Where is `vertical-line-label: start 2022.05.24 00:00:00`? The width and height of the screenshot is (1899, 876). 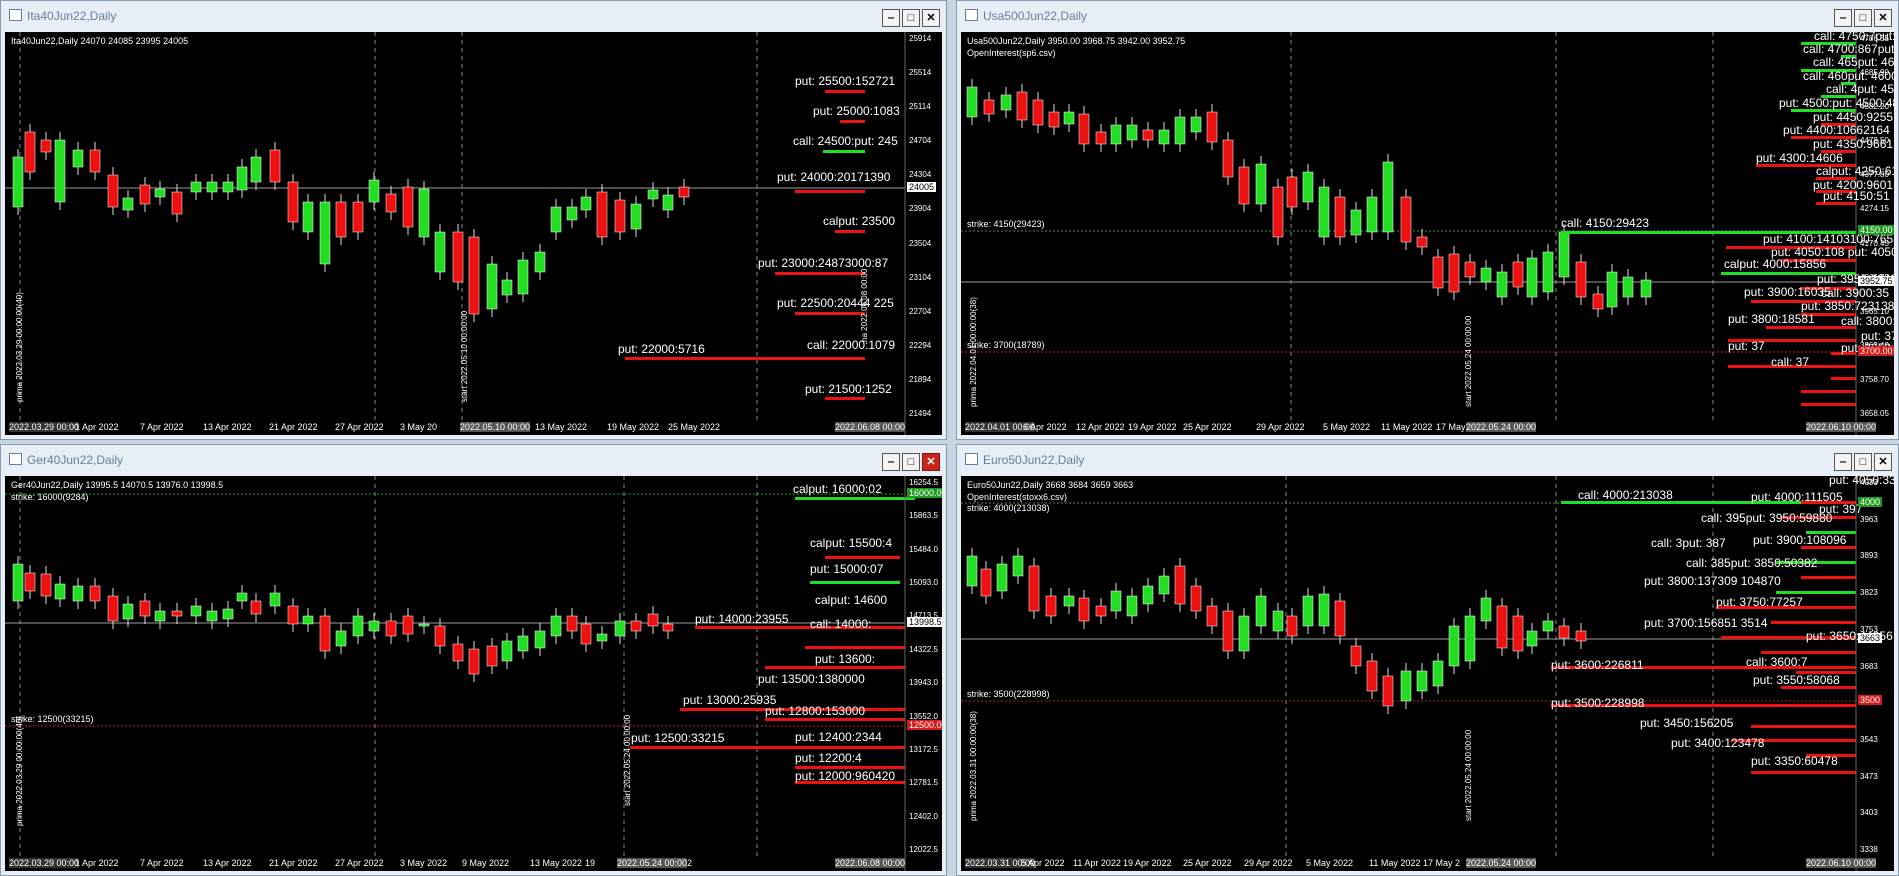 vertical-line-label: start 2022.05.24 00:00:00 is located at coordinates (627, 760).